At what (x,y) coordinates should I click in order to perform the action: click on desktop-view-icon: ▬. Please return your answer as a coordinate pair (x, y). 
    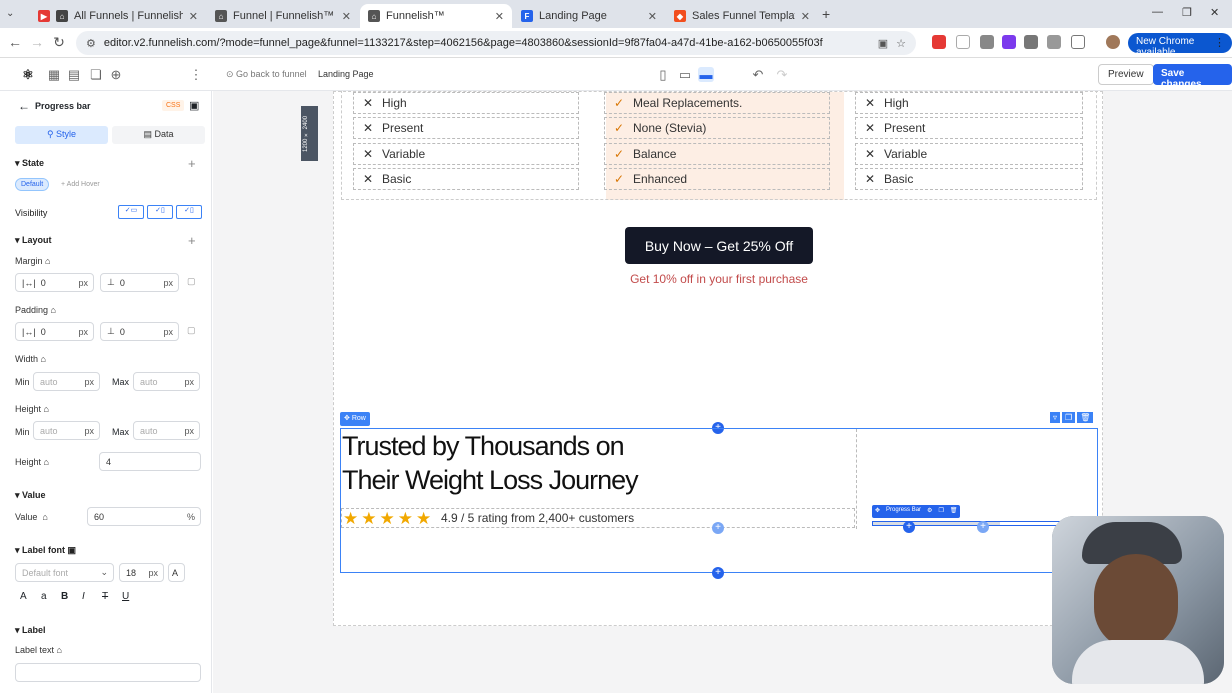
    Looking at the image, I should click on (706, 74).